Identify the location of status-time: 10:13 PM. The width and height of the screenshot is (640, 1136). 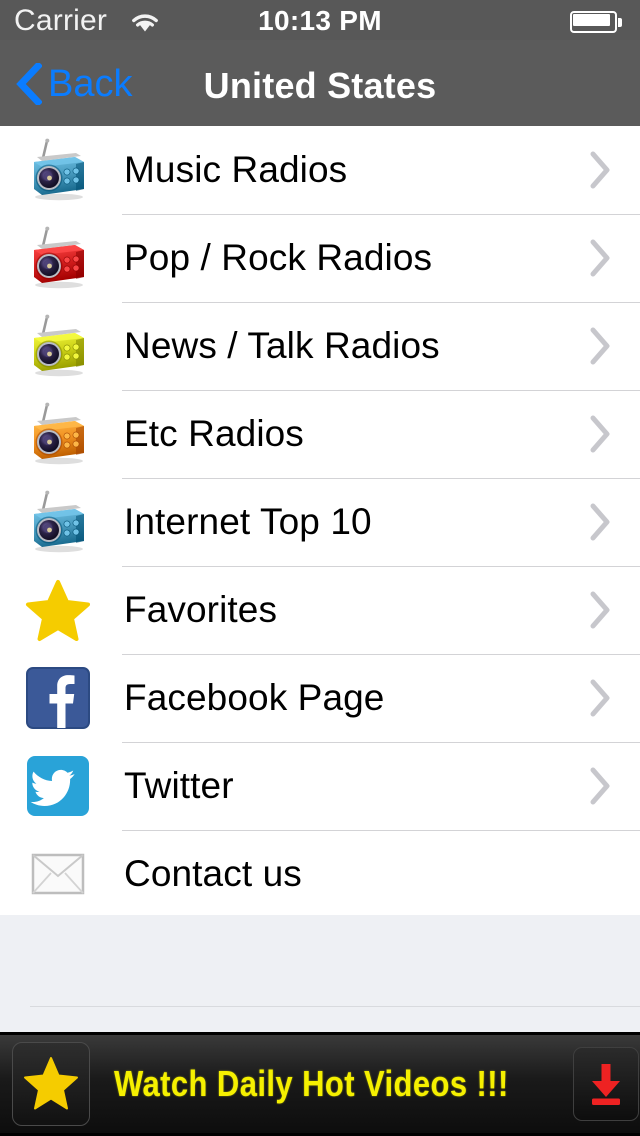
(320, 20).